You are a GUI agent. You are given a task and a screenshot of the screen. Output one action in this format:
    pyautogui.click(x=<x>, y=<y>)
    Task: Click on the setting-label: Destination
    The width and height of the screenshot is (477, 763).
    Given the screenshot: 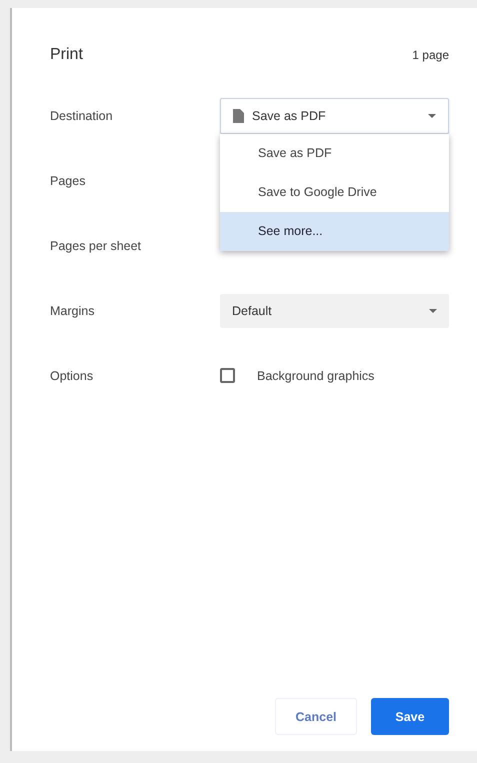 What is the action you would take?
    pyautogui.click(x=82, y=115)
    